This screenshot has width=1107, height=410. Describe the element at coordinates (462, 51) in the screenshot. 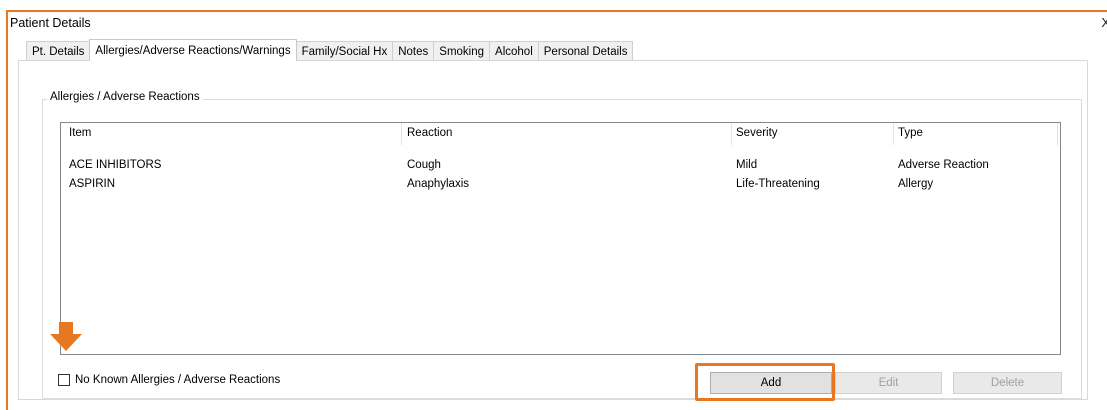

I see `tab-smoking: Smoking` at that location.